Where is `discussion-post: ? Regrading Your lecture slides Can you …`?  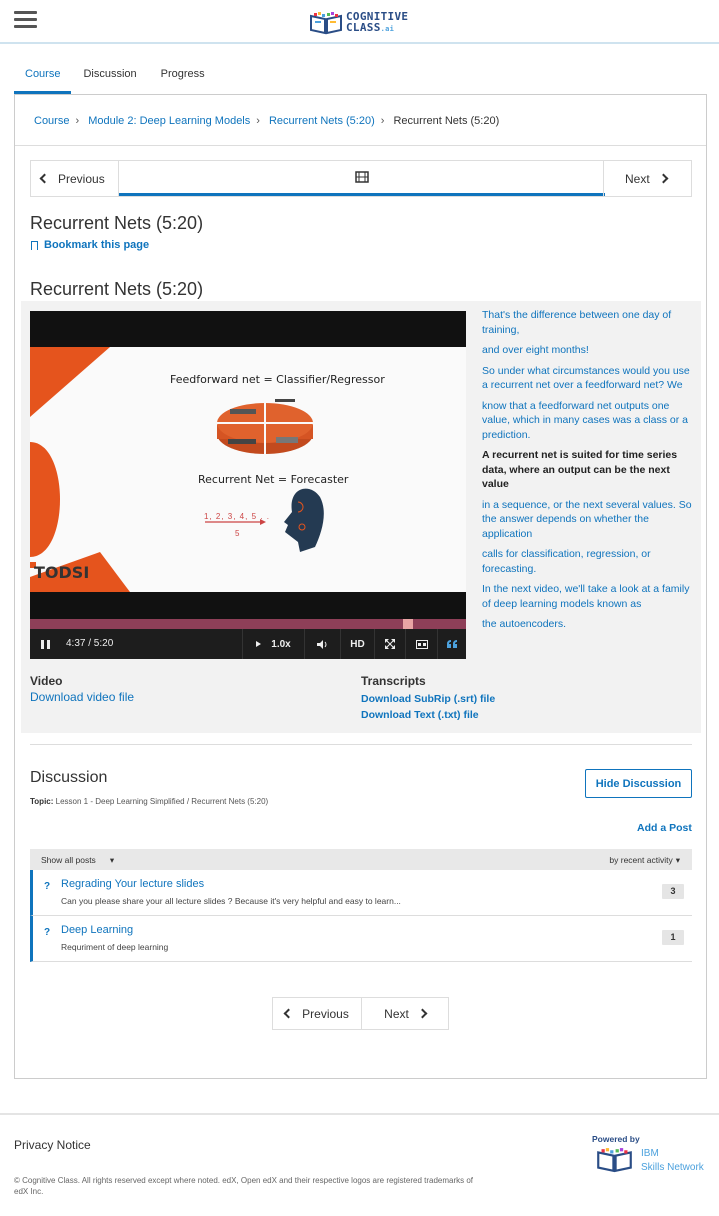 discussion-post: ? Regrading Your lecture slides Can you … is located at coordinates (361, 893).